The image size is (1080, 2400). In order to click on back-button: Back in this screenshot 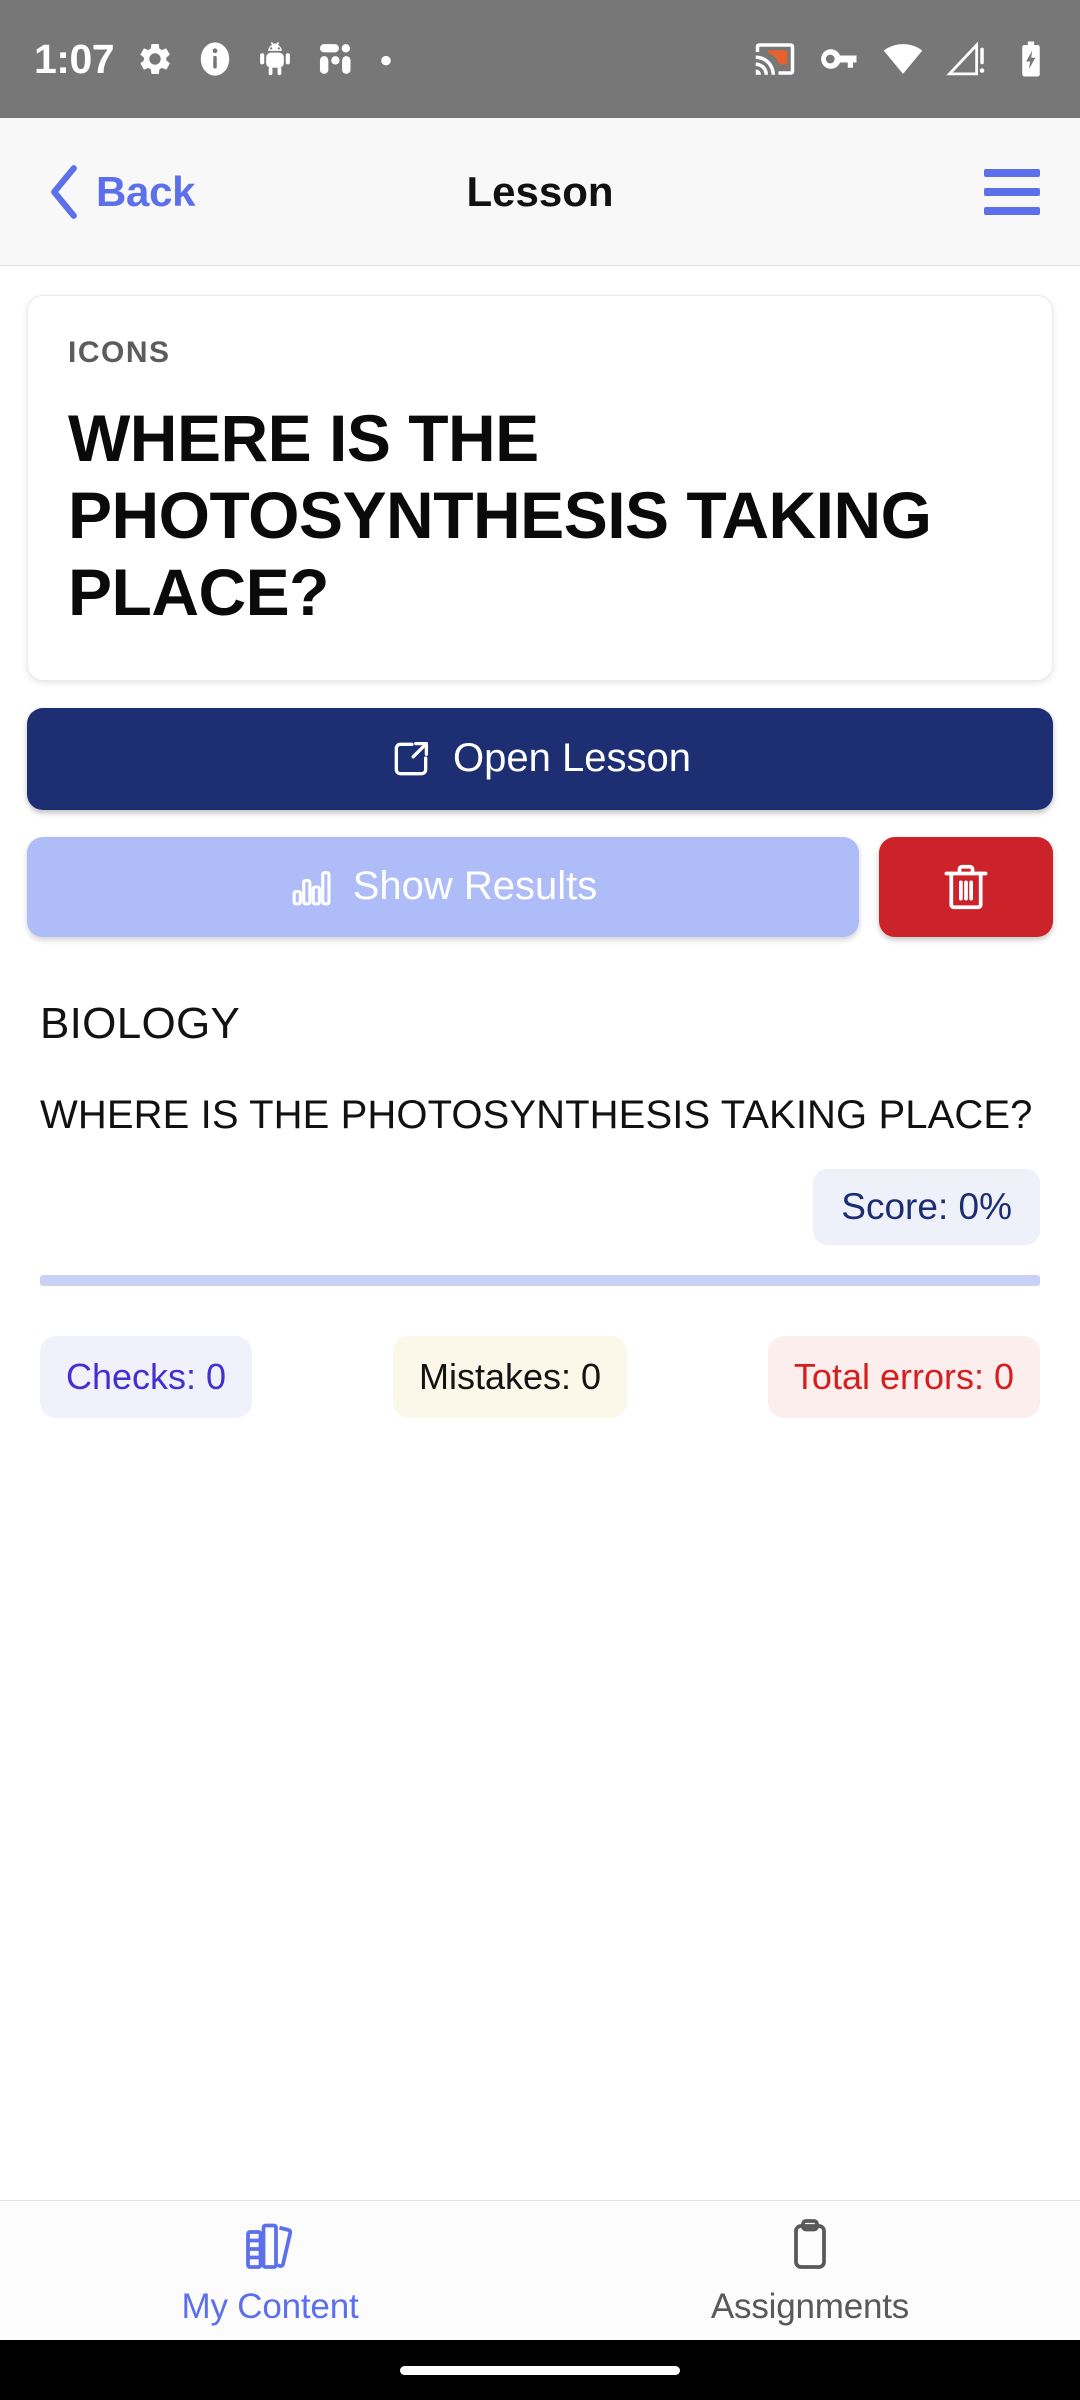, I will do `click(121, 192)`.